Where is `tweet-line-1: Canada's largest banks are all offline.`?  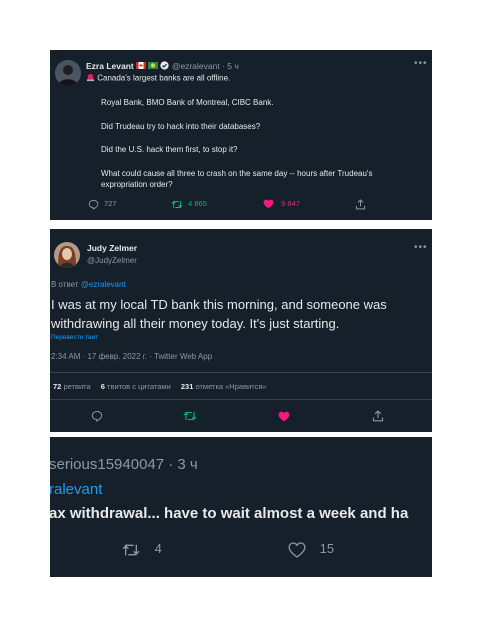
tweet-line-1: Canada's largest banks are all offline. is located at coordinates (164, 78).